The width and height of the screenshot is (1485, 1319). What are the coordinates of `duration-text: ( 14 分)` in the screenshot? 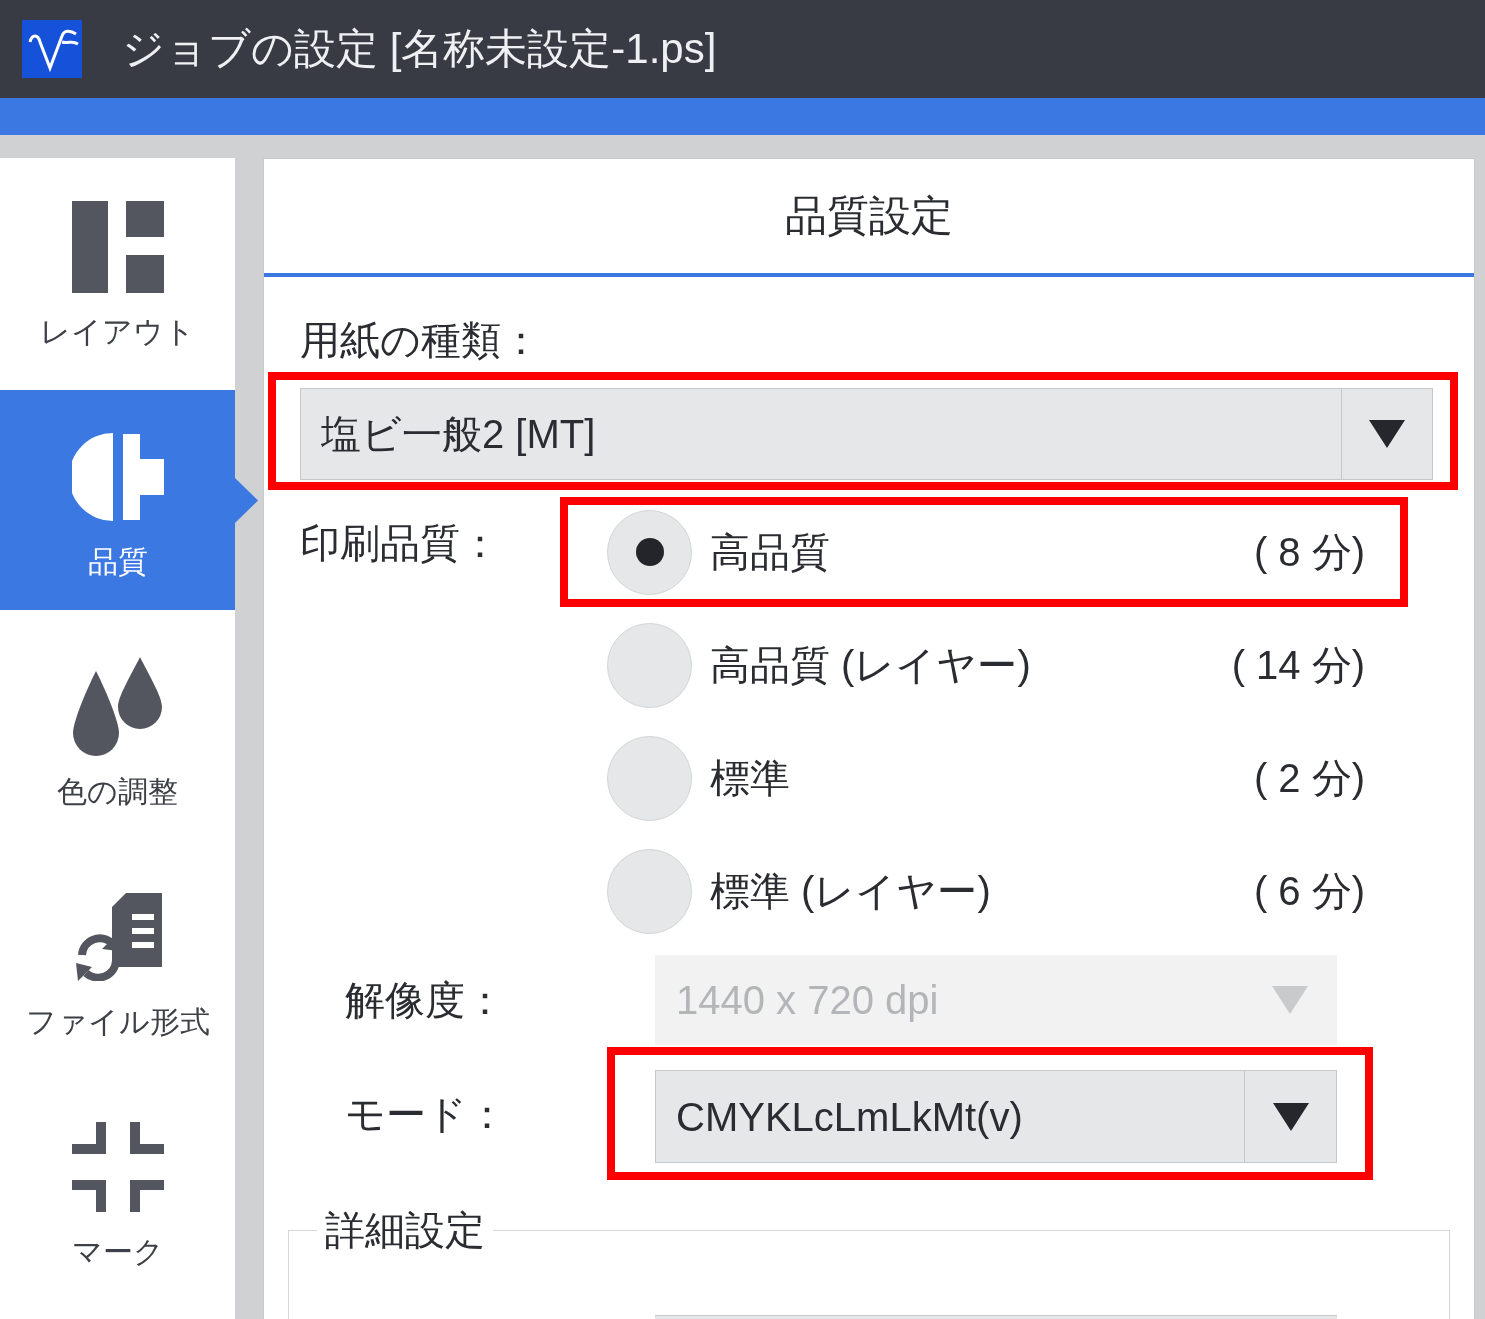 It's located at (1298, 665).